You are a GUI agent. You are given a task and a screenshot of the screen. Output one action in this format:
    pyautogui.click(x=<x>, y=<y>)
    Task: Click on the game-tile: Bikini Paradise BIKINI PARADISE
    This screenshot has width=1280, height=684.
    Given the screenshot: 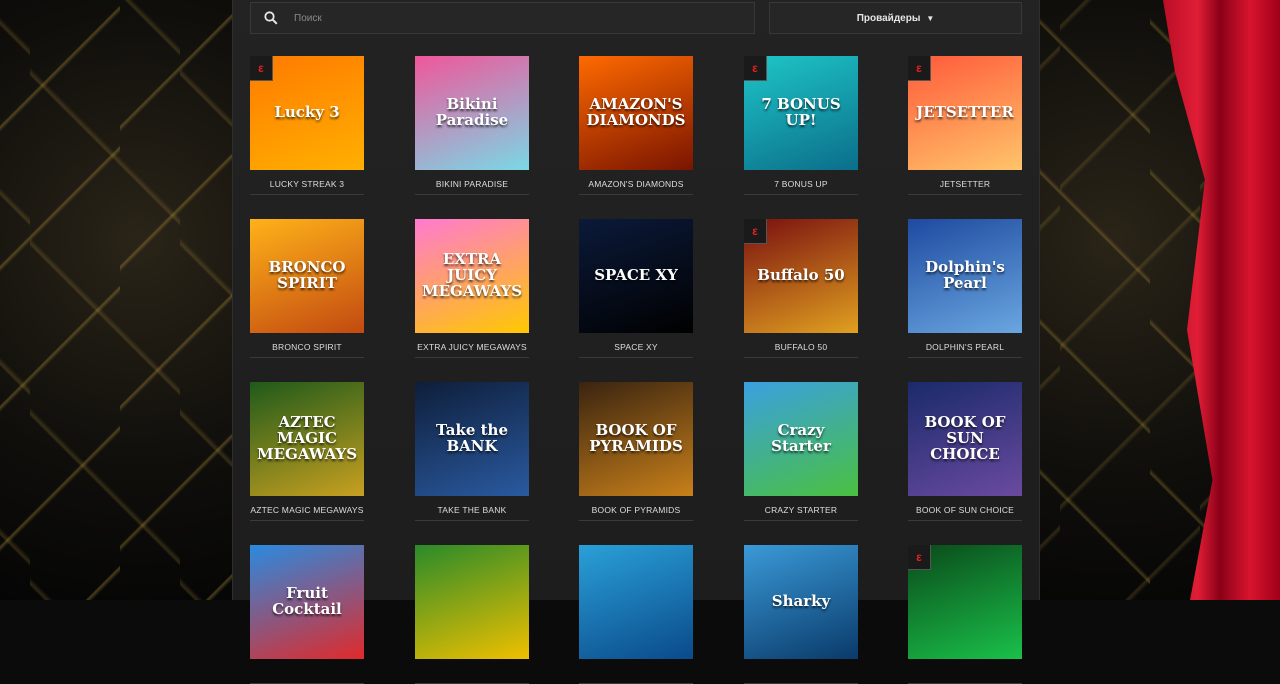 What is the action you would take?
    pyautogui.click(x=472, y=125)
    